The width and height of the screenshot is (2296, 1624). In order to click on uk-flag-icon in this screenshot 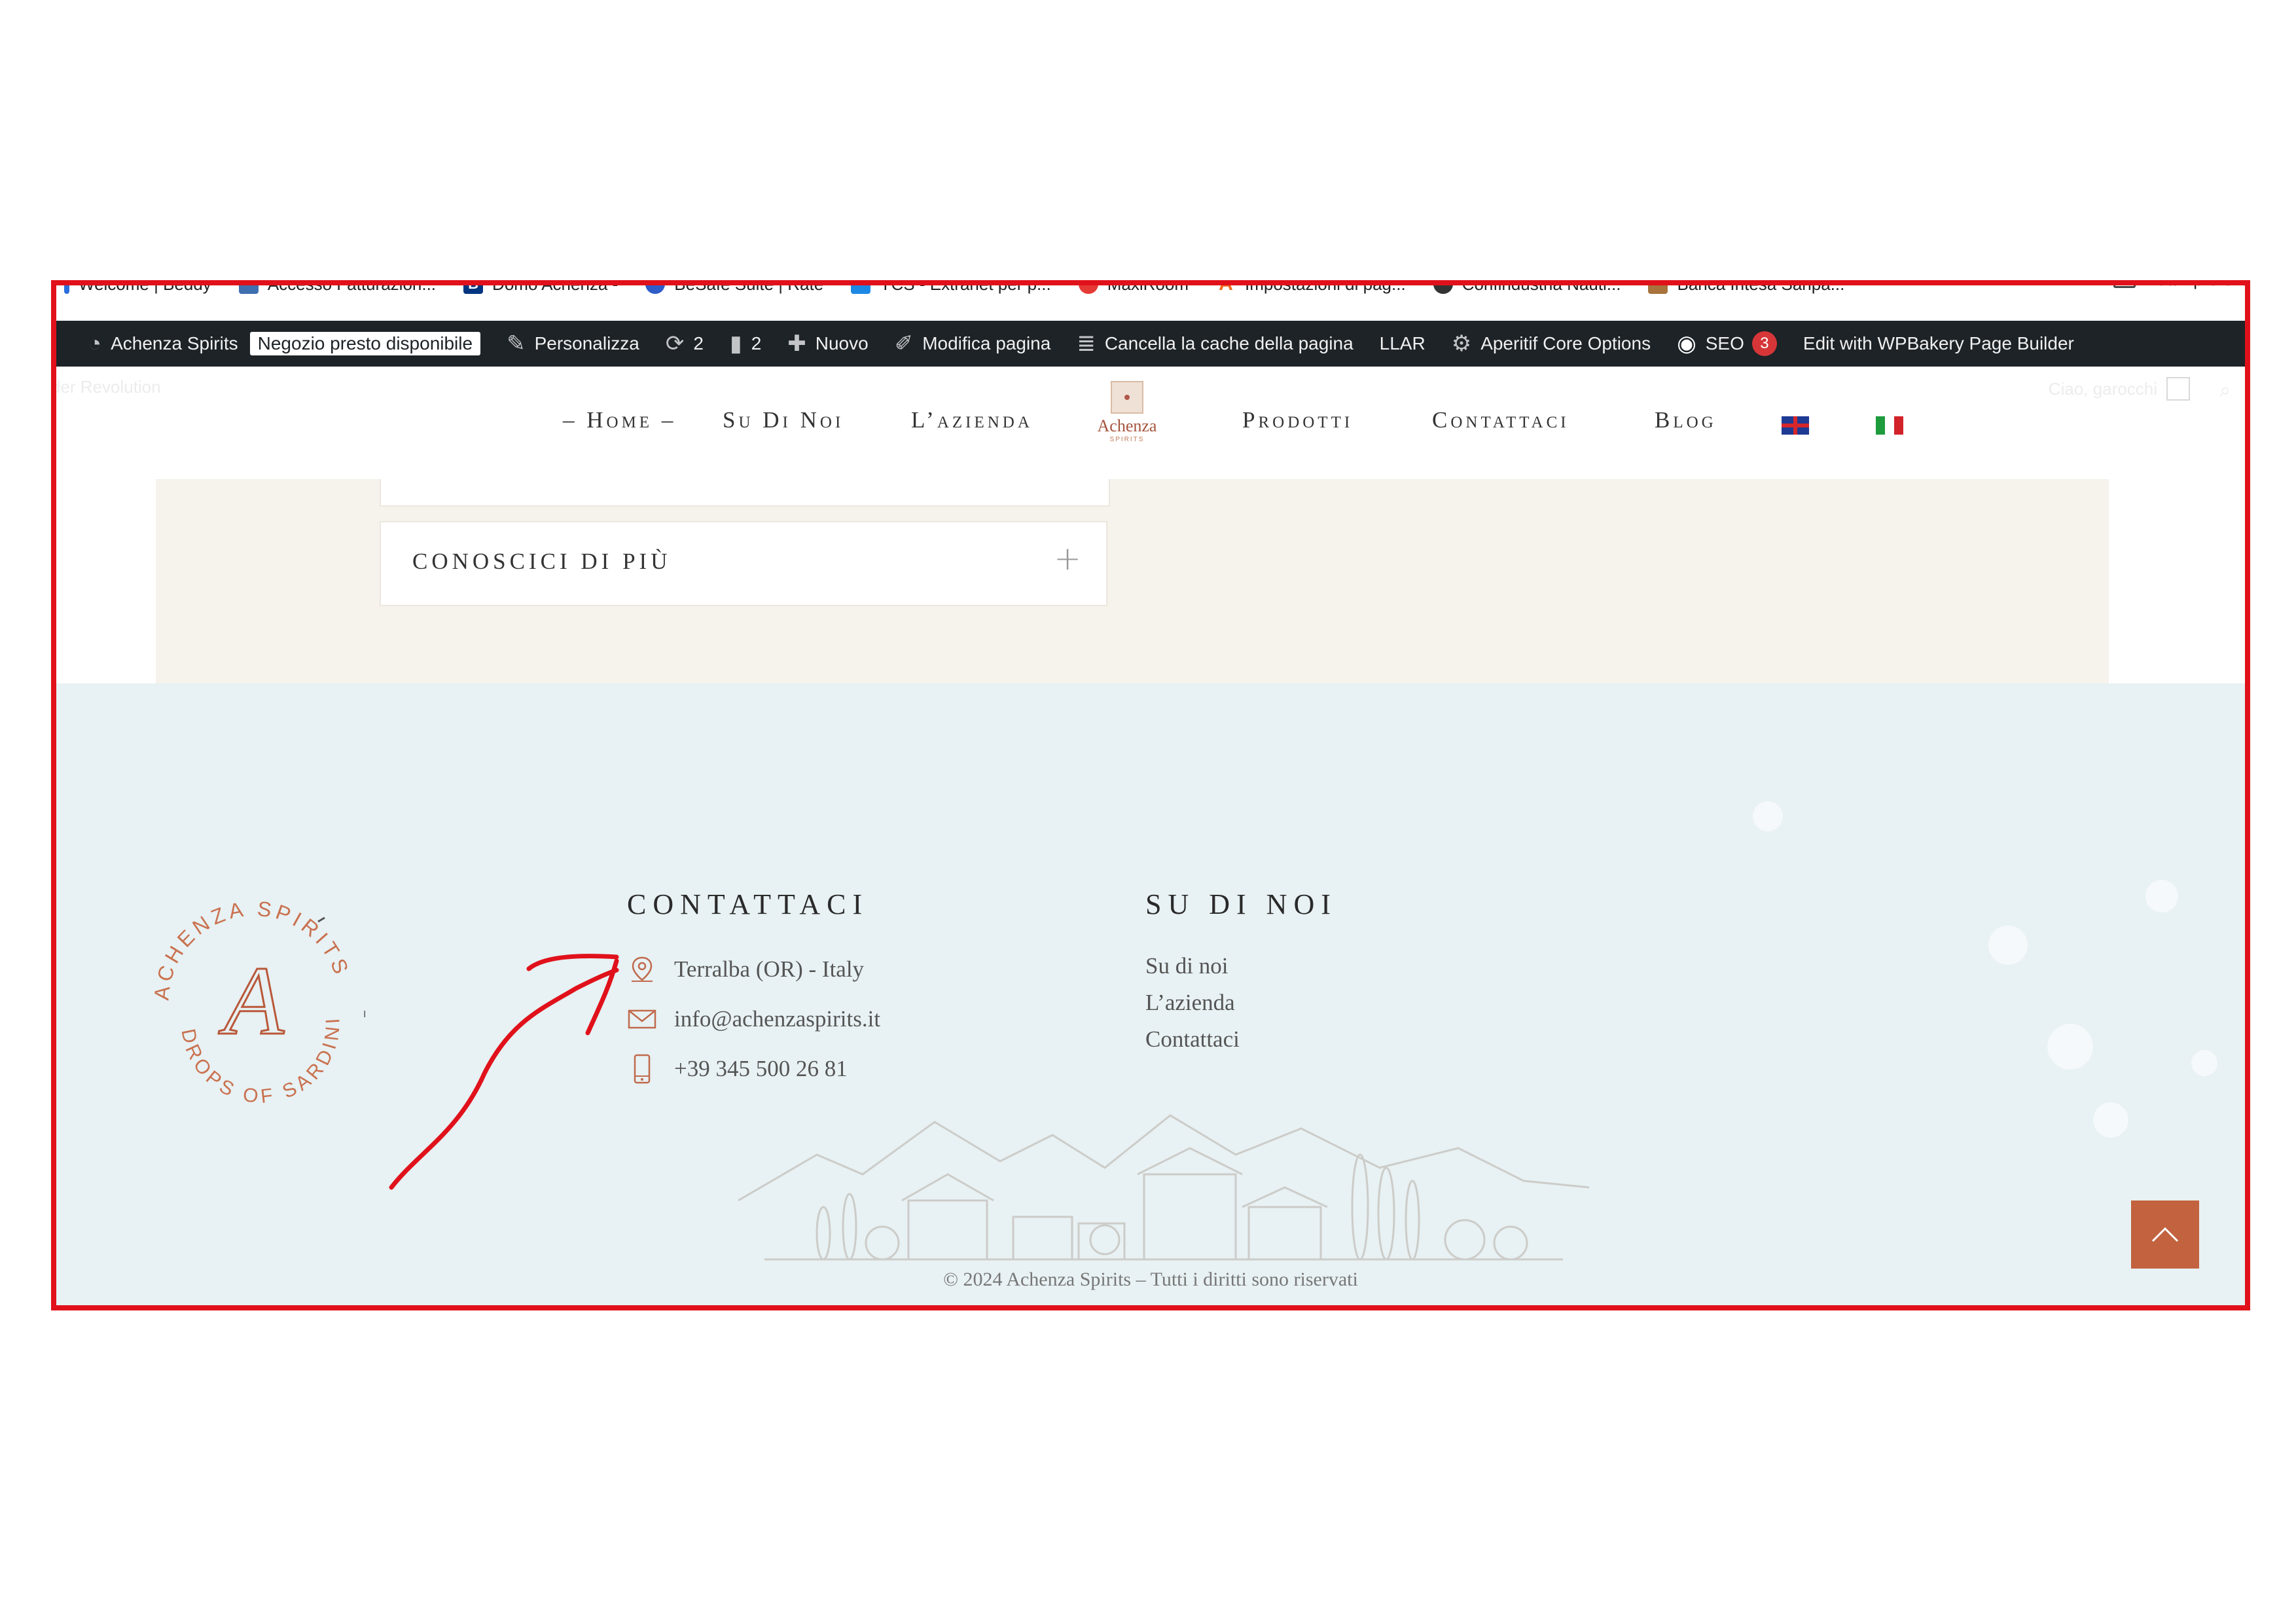, I will do `click(1795, 425)`.